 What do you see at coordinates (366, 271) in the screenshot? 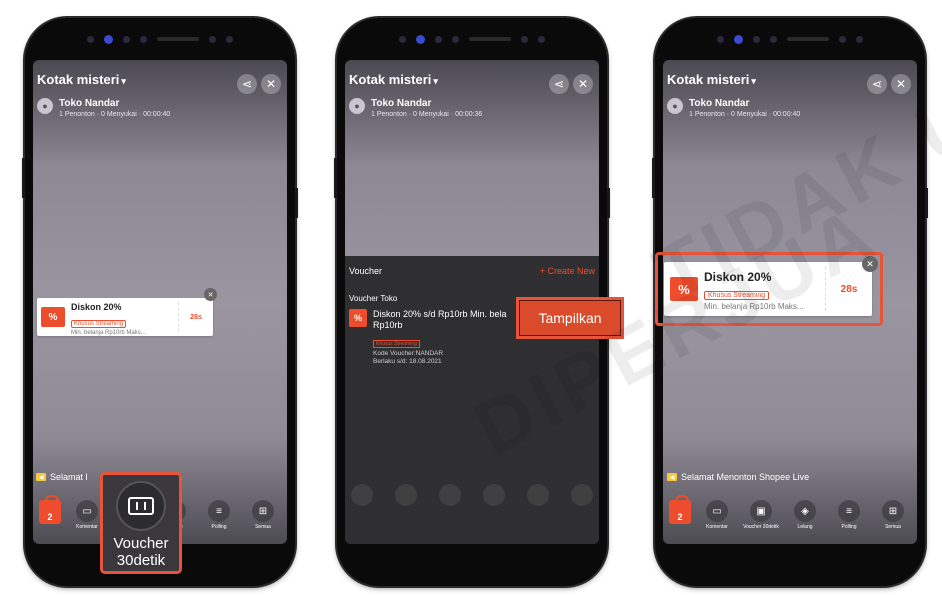
I see `panel-title: Voucher` at bounding box center [366, 271].